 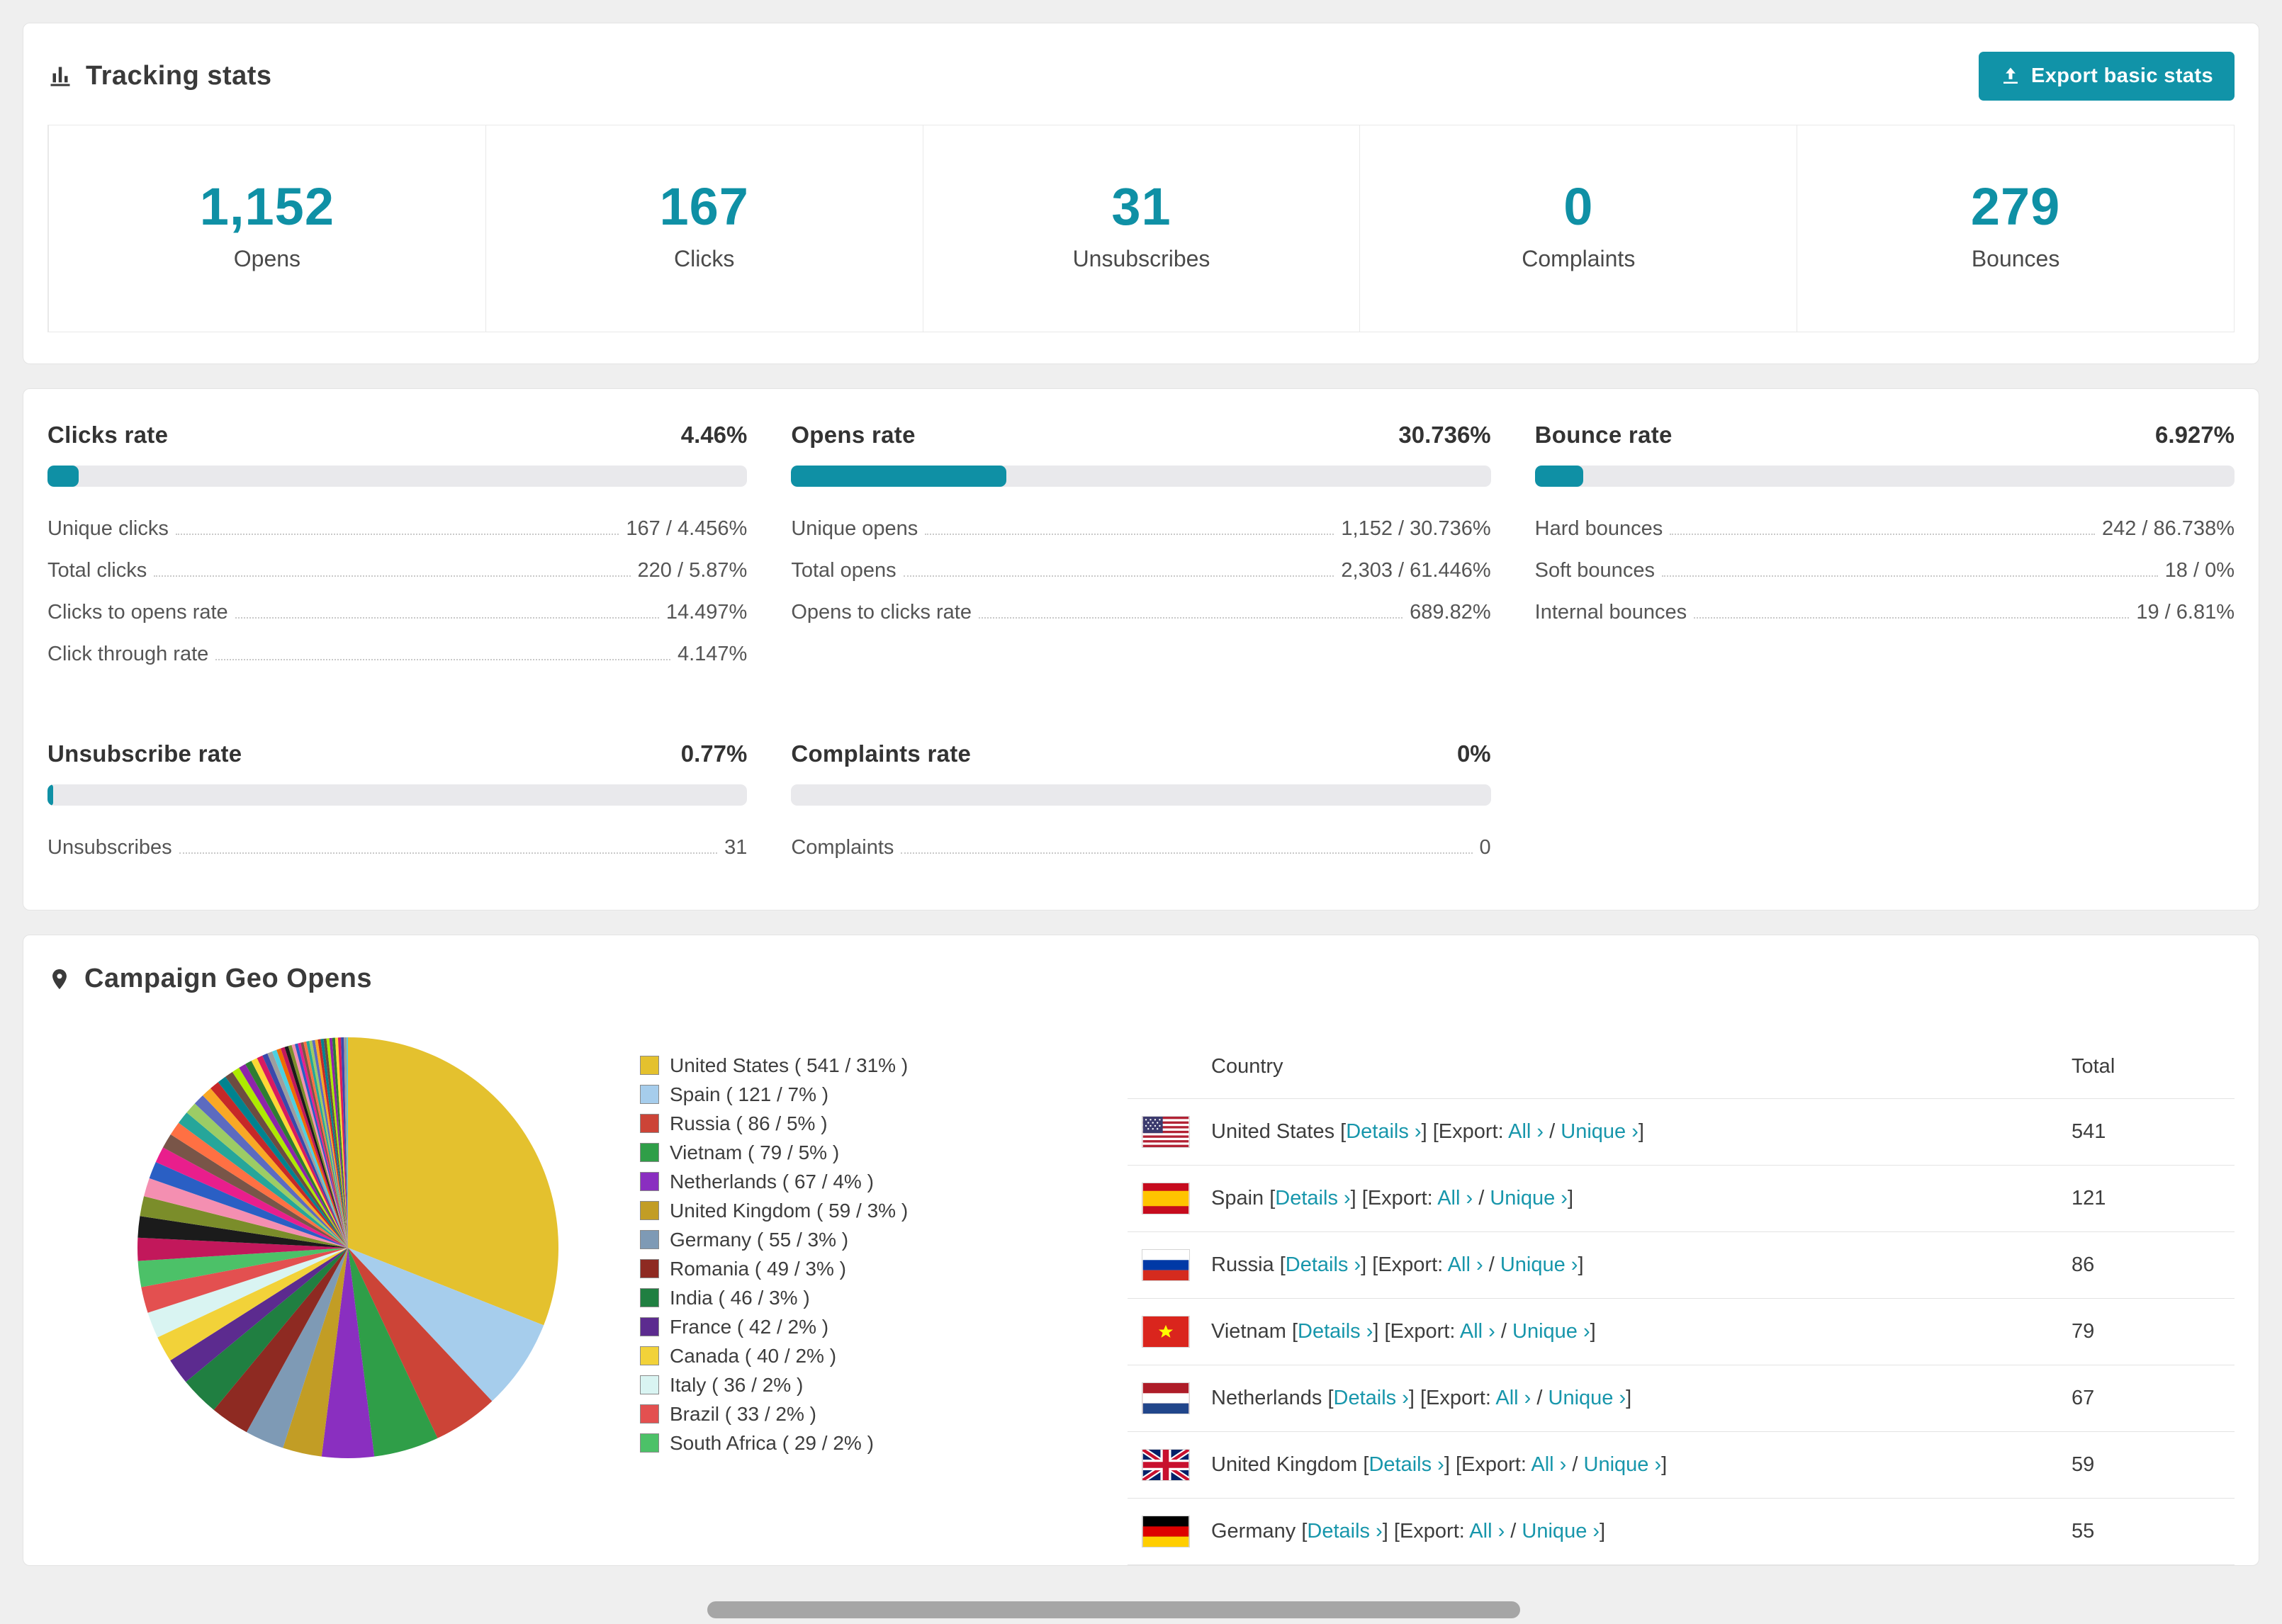 I want to click on legend-label: United States ( 541 / 31% ), so click(x=790, y=1065).